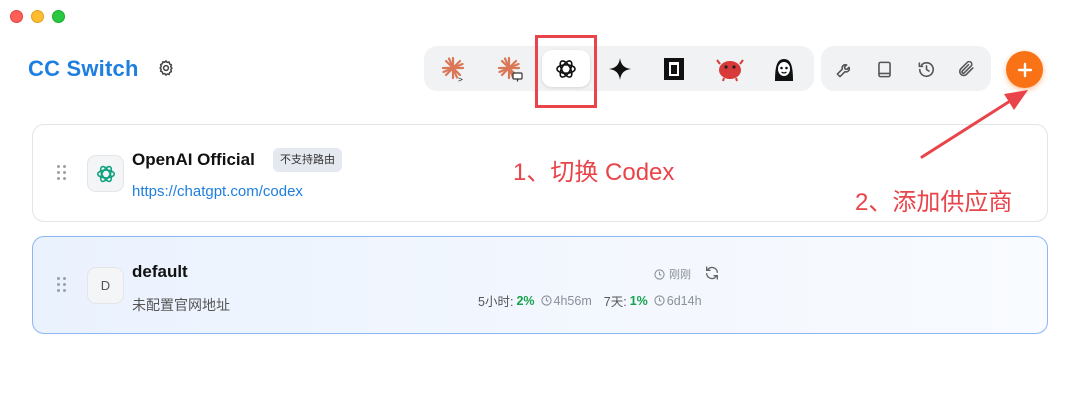 The image size is (1080, 418). I want to click on refresh-icon, so click(712, 273).